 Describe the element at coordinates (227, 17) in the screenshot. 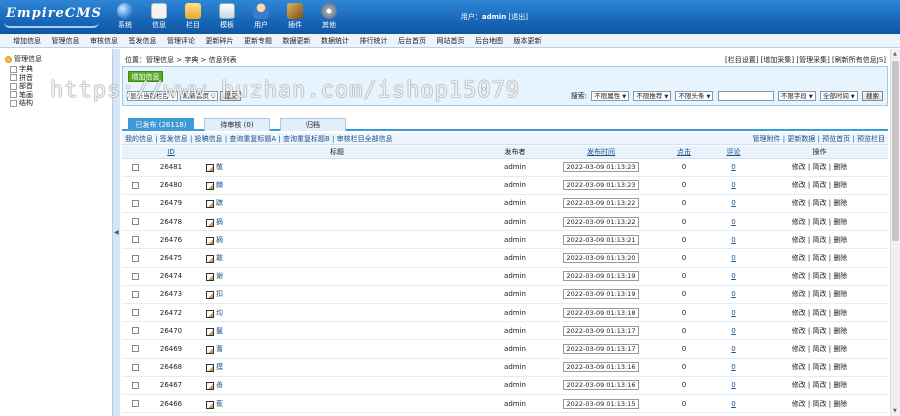

I see `nav-template: 模板` at that location.